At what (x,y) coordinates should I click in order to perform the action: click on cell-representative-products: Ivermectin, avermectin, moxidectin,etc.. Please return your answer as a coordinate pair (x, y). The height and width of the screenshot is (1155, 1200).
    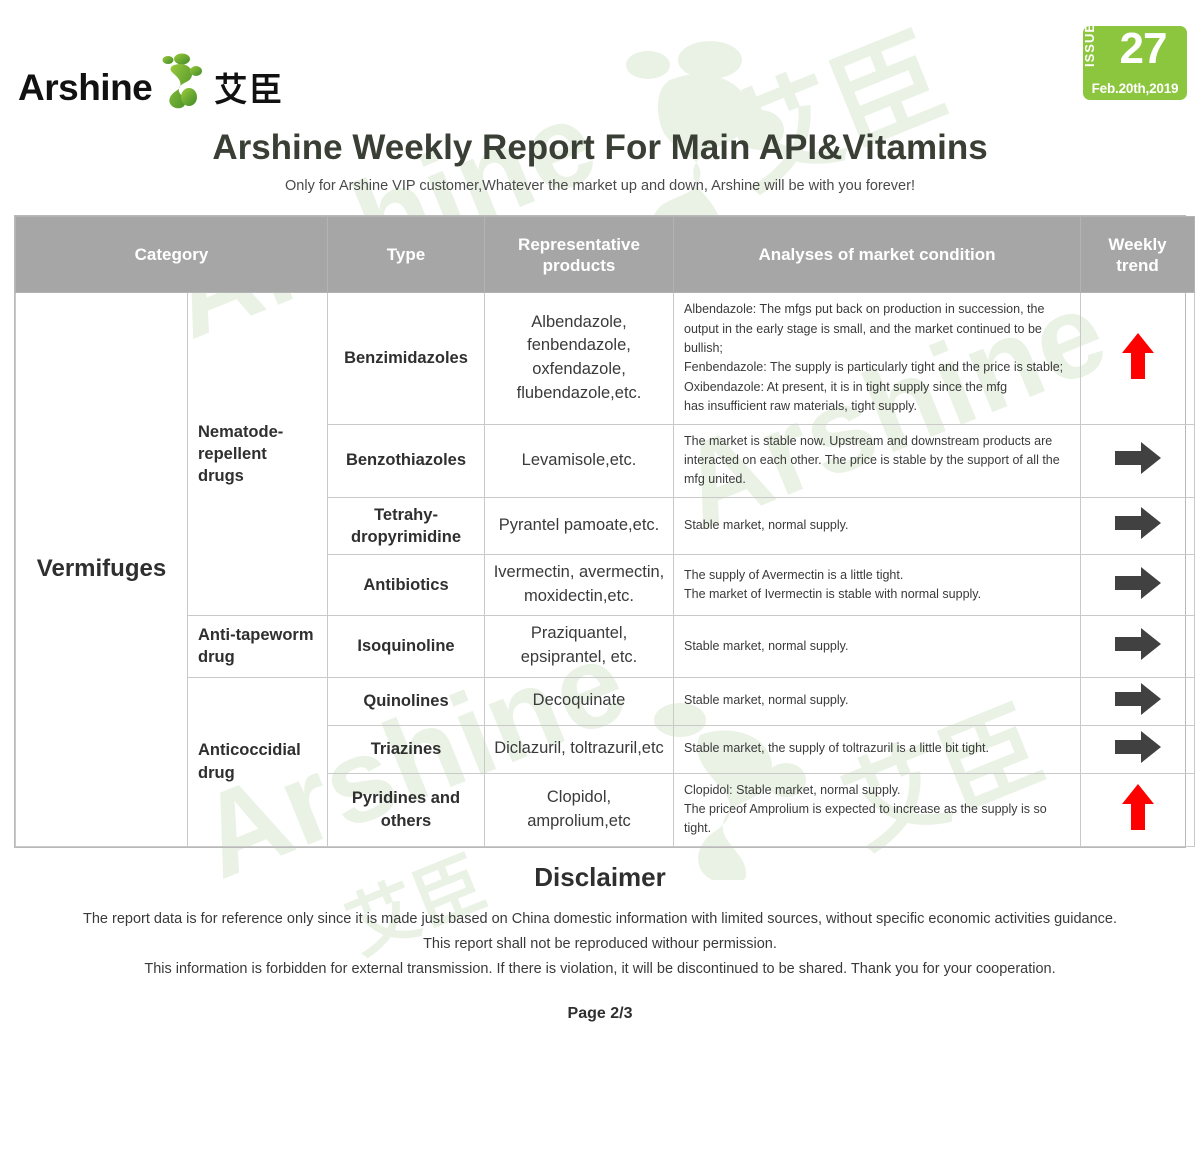
    Looking at the image, I should click on (579, 585).